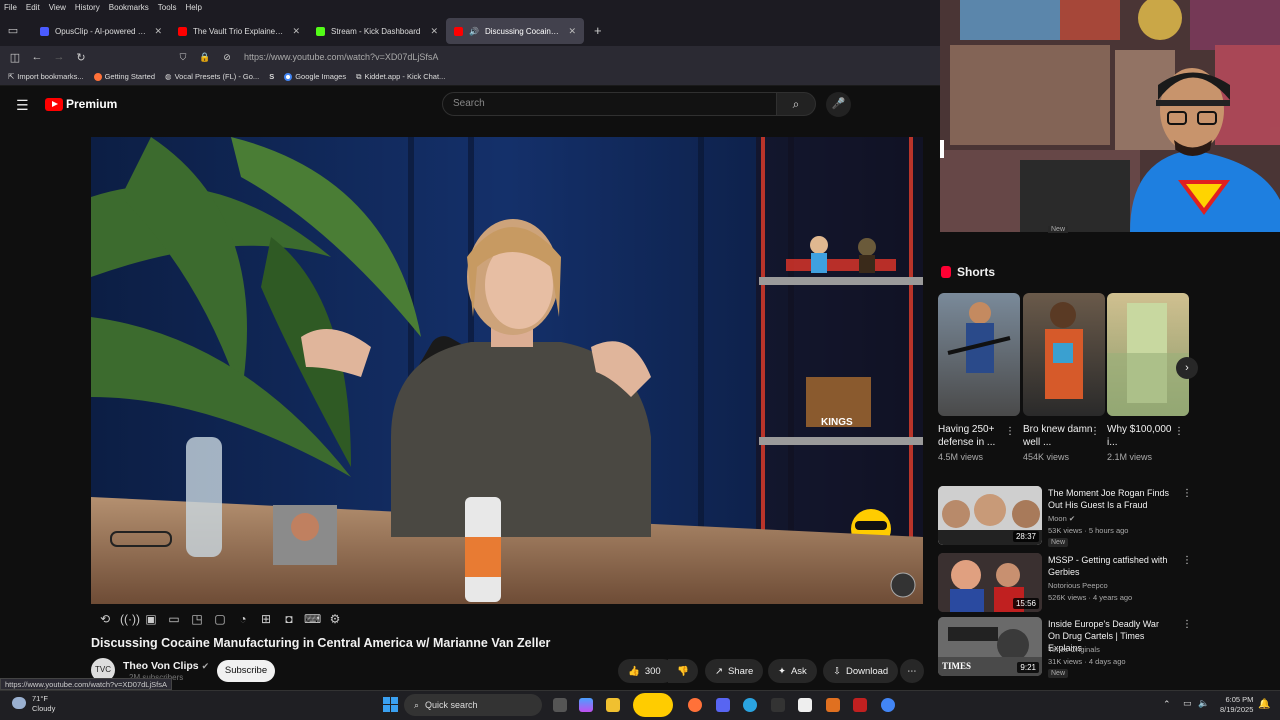 Image resolution: width=1280 pixels, height=720 pixels. Describe the element at coordinates (101, 31) in the screenshot. I see `tab-opusclip: OpusClip - AI-powered Video F ✕` at that location.